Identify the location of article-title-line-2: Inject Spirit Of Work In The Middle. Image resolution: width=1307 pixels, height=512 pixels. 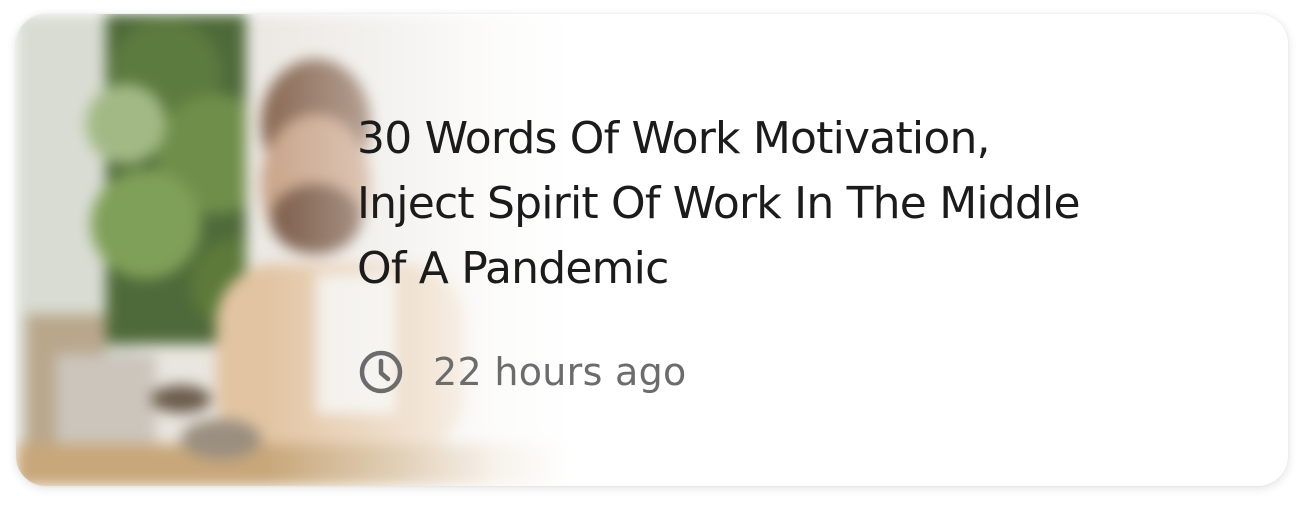
(719, 203).